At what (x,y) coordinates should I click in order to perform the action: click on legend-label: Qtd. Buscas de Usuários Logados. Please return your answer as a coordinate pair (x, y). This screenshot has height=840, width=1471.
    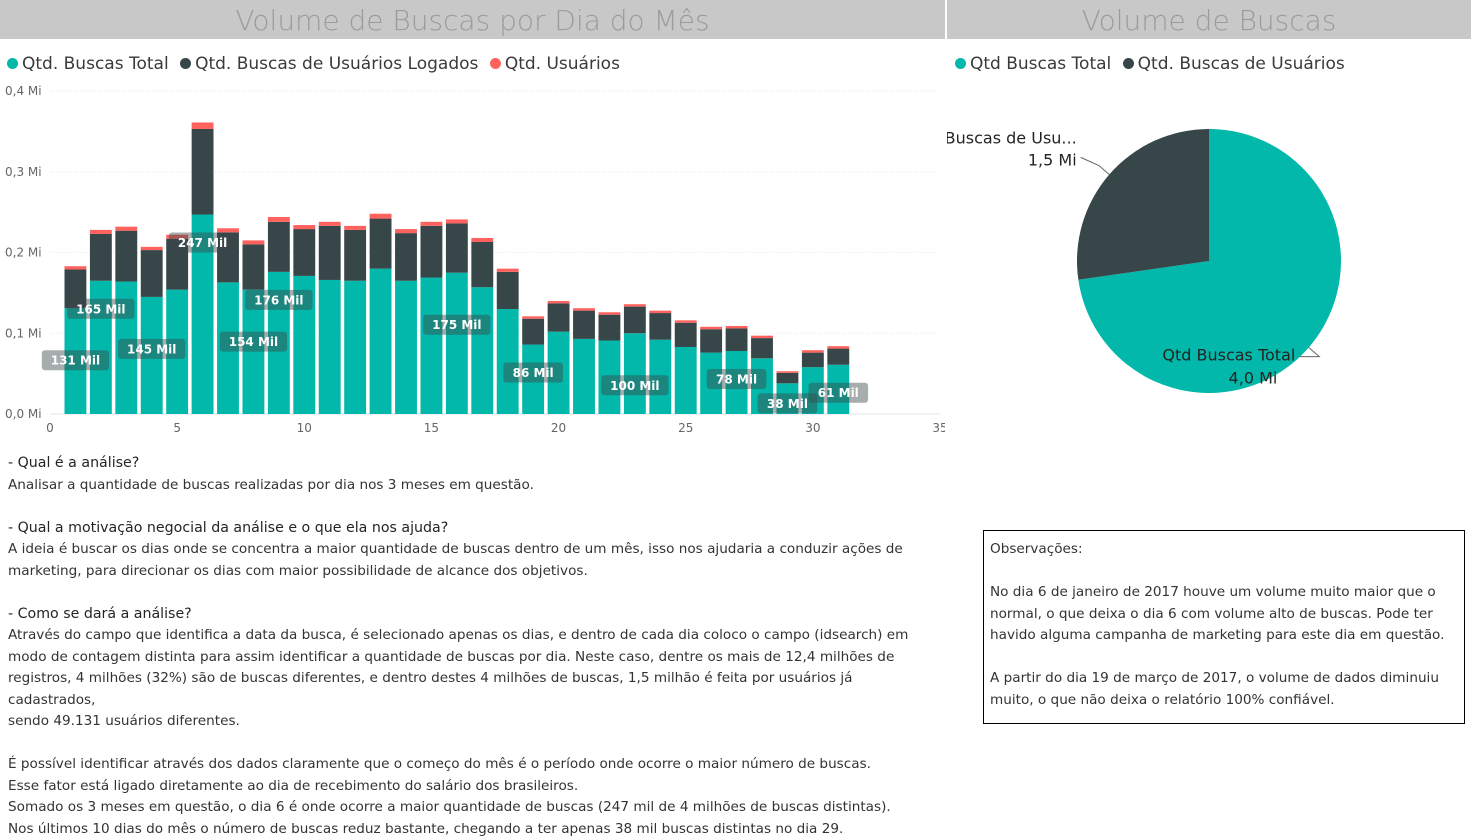
    Looking at the image, I should click on (336, 64).